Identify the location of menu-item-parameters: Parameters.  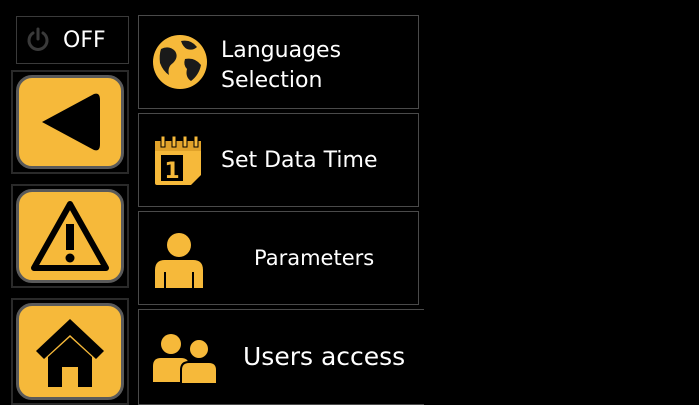
(278, 258).